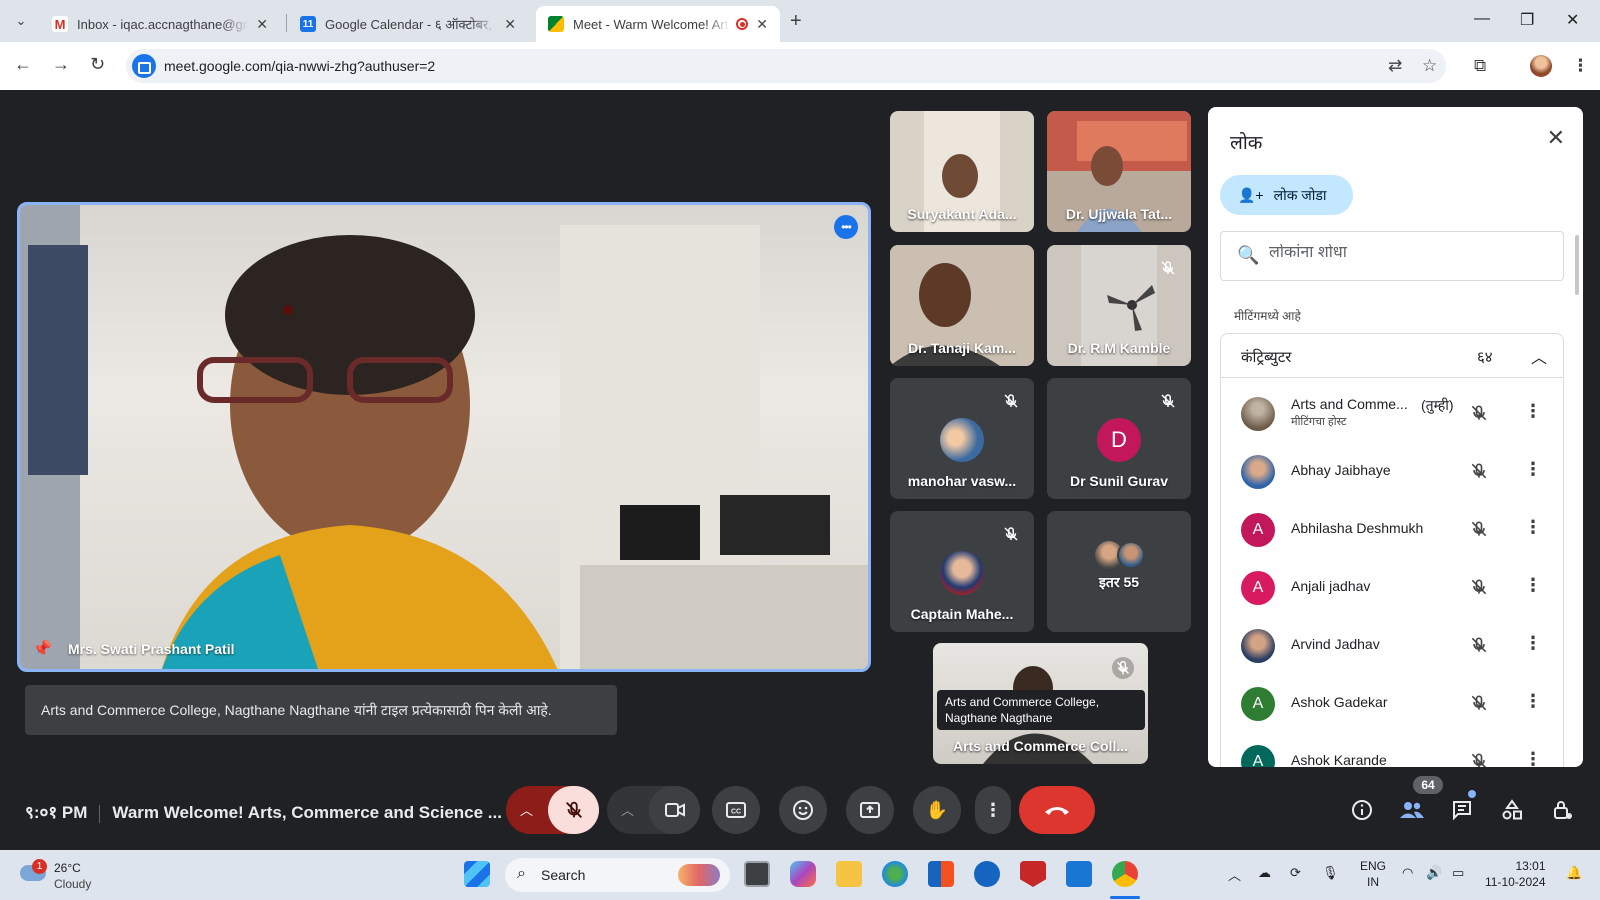 The width and height of the screenshot is (1600, 900). I want to click on participant-name: Abhilasha Deshmukh, so click(1357, 528).